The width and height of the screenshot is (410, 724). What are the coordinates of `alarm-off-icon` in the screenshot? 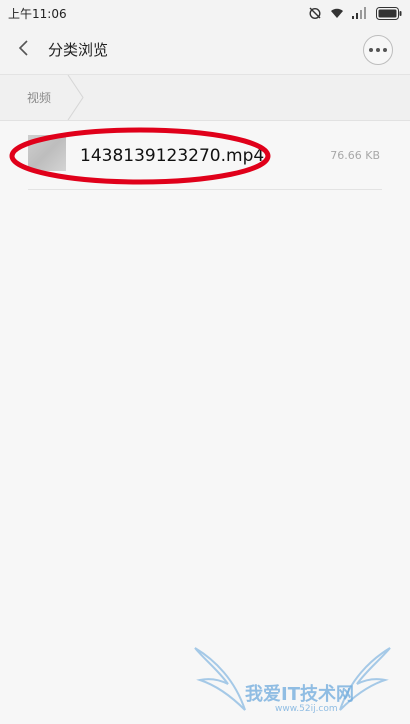 It's located at (315, 13).